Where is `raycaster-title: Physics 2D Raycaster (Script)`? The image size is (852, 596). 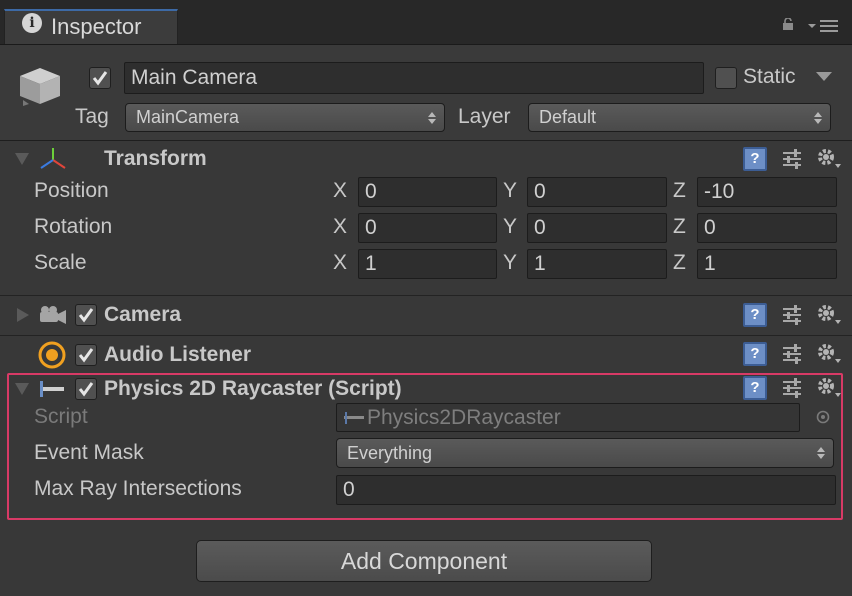
raycaster-title: Physics 2D Raycaster (Script) is located at coordinates (253, 388).